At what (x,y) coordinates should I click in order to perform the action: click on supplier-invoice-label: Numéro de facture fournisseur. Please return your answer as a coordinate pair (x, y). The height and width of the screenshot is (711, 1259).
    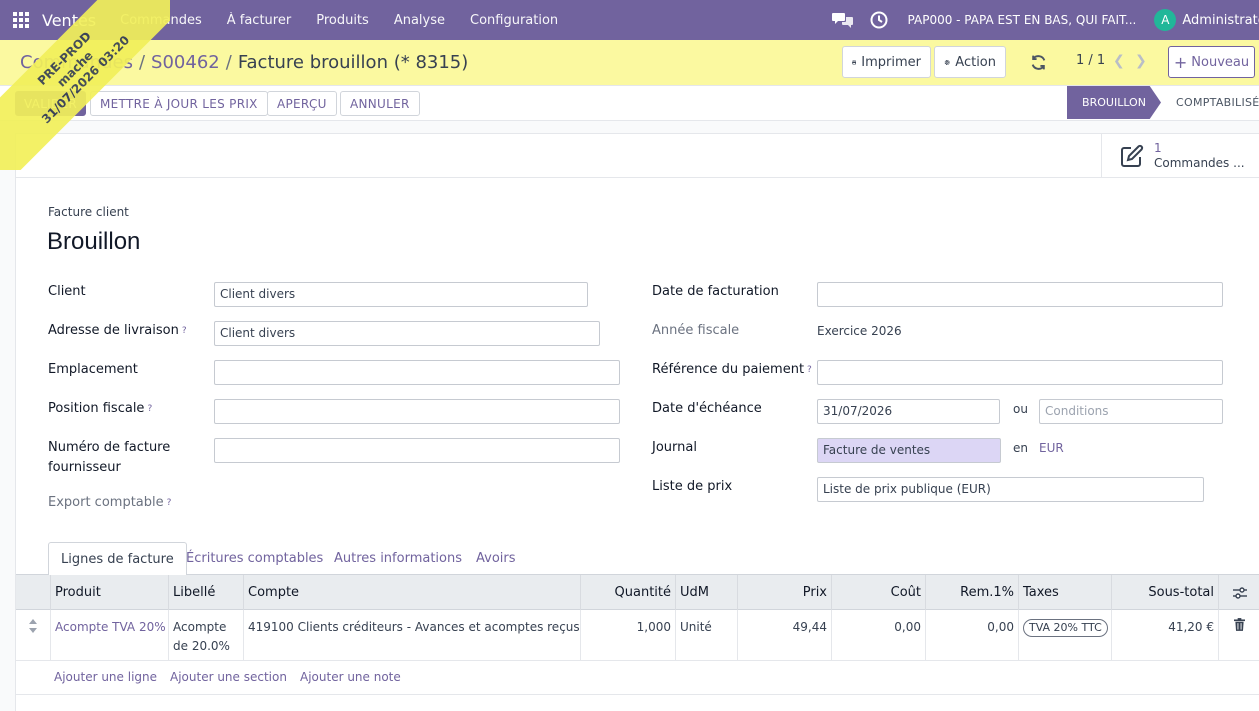
    Looking at the image, I should click on (109, 458).